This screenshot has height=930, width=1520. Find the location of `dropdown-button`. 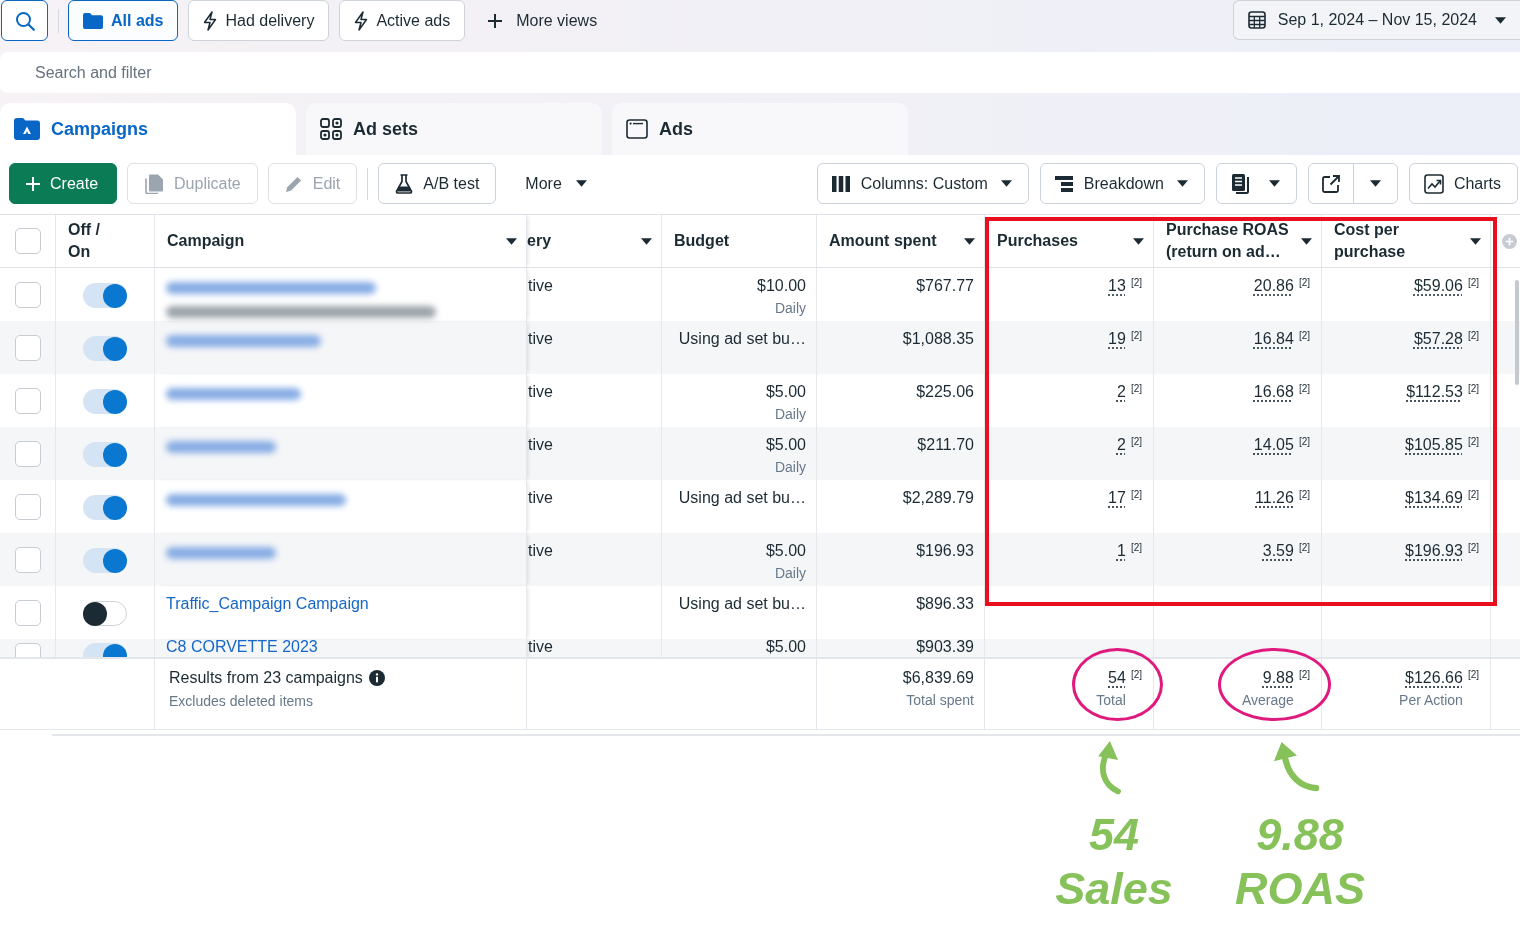

dropdown-button is located at coordinates (1256, 183).